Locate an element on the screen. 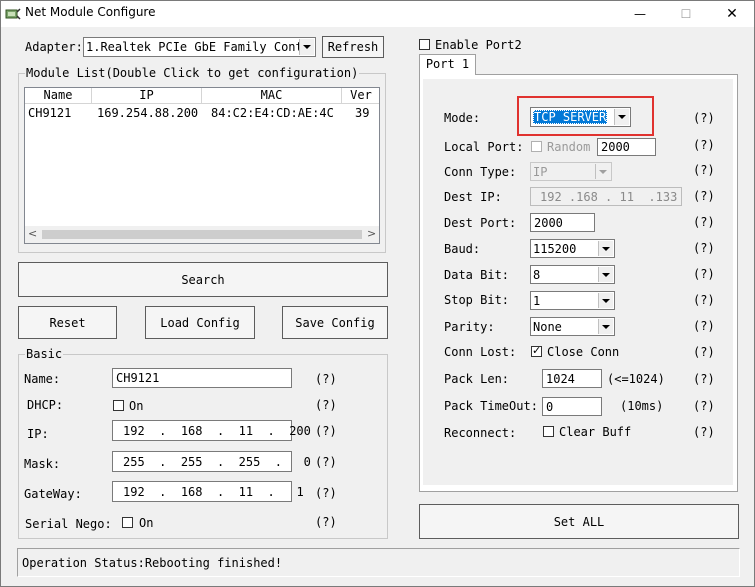 This screenshot has width=755, height=587. column-header-ip: IP is located at coordinates (147, 96).